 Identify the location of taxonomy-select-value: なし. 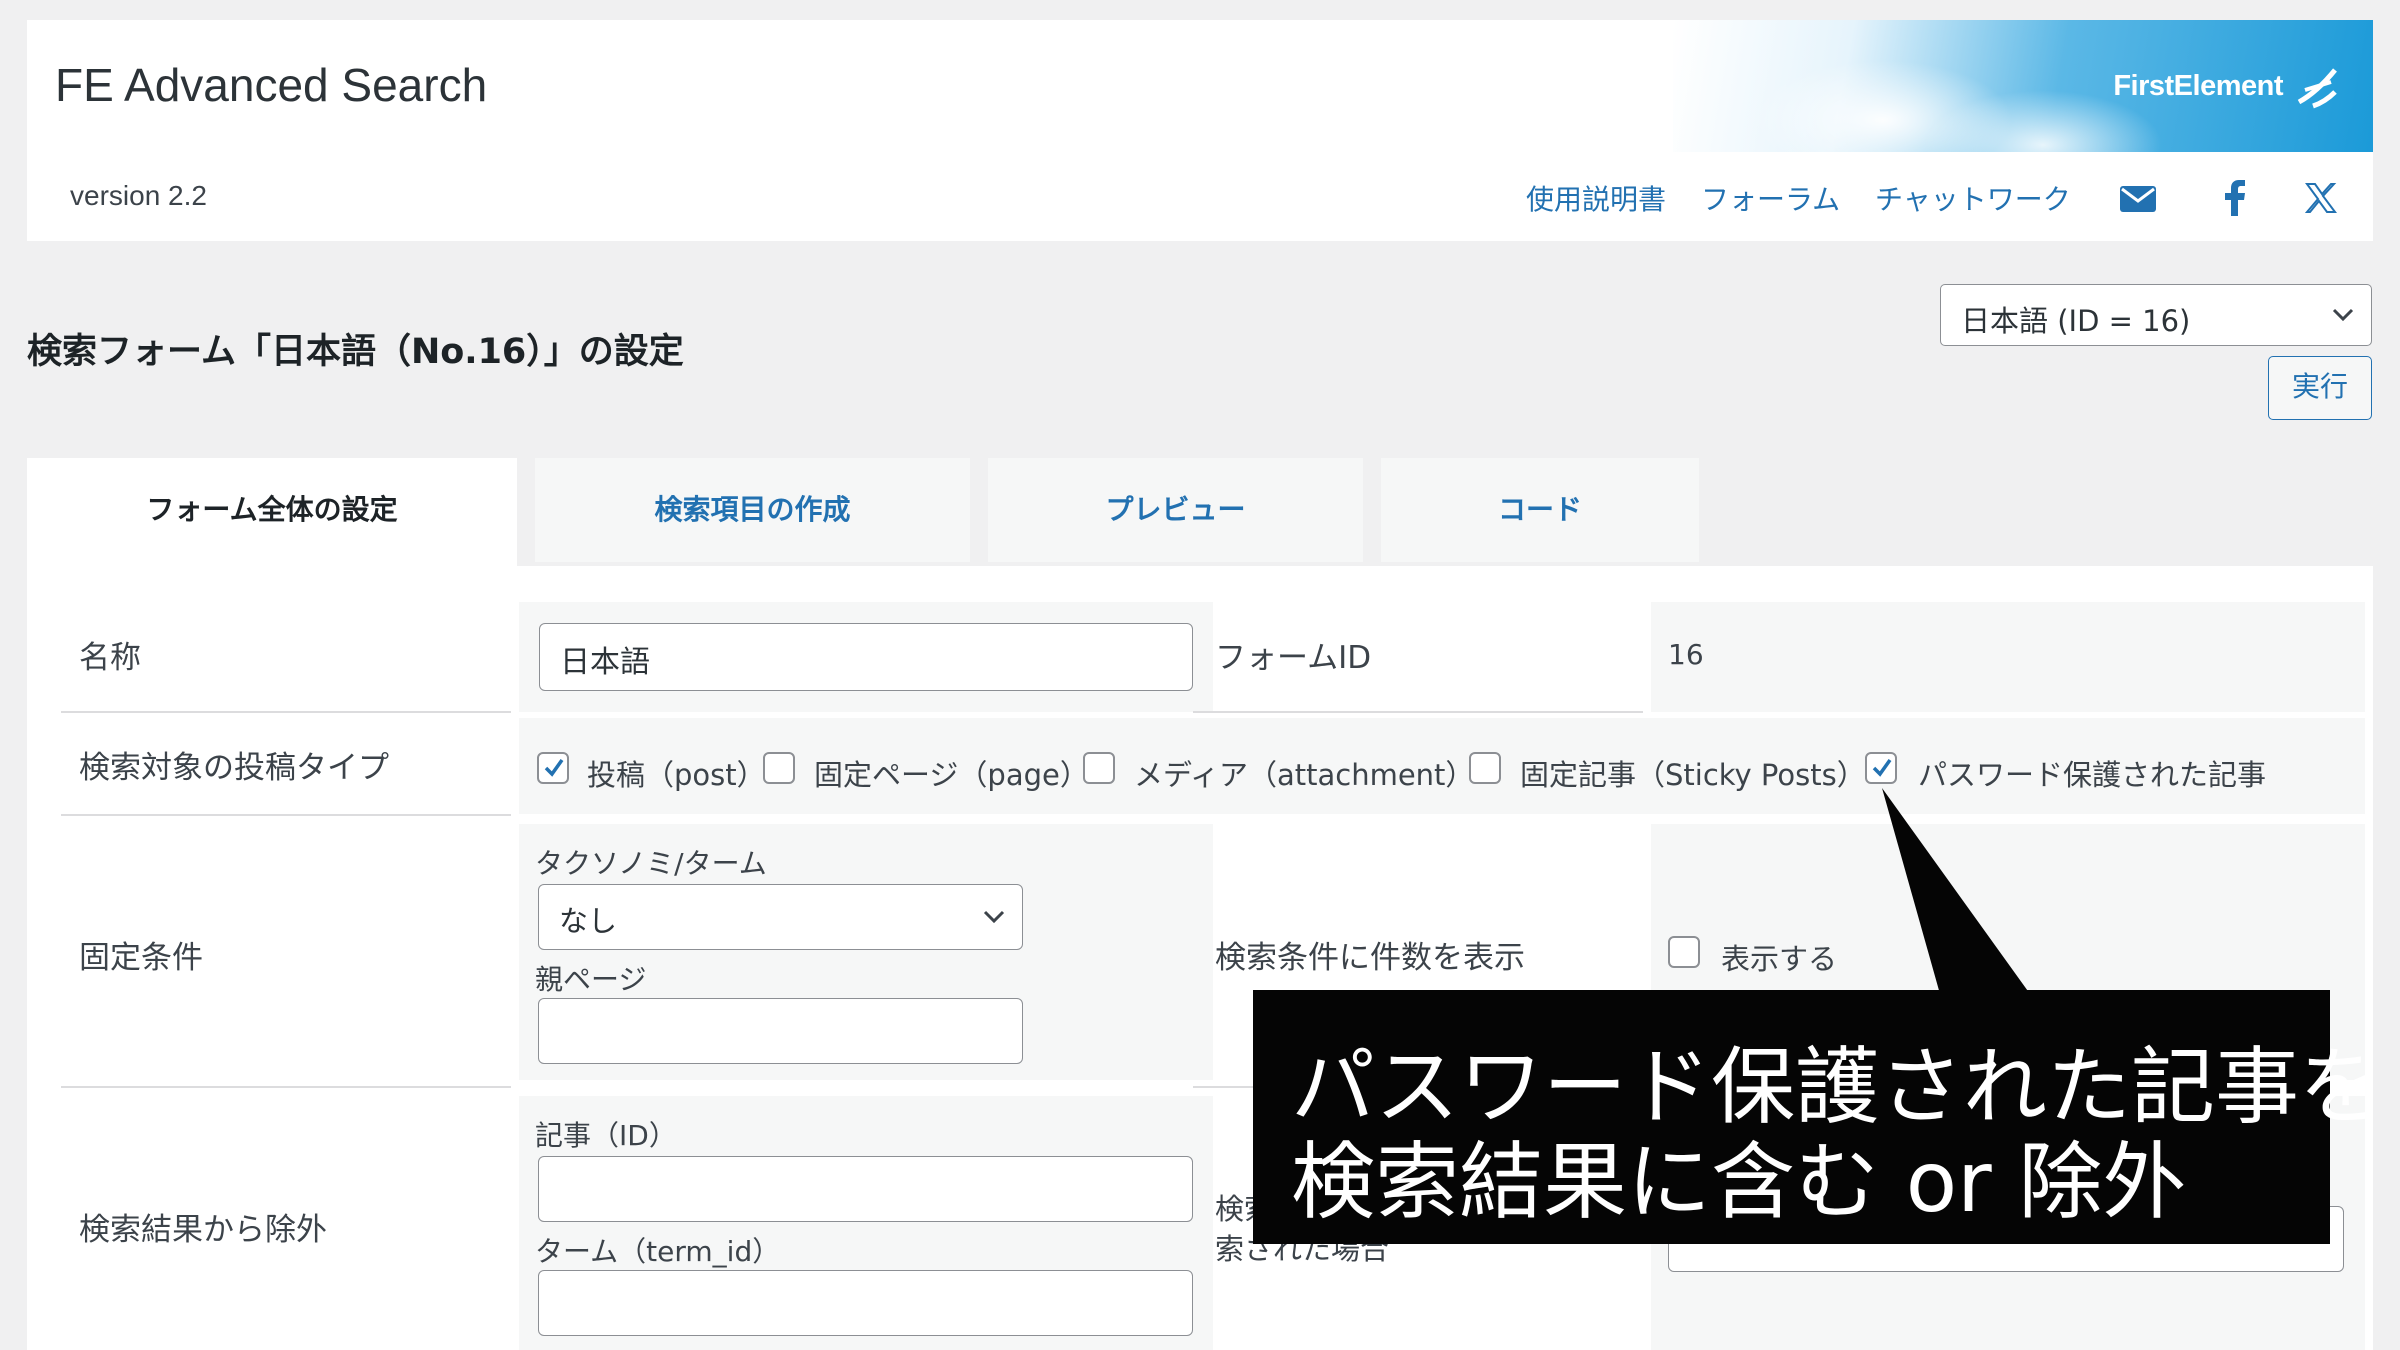
(588, 921).